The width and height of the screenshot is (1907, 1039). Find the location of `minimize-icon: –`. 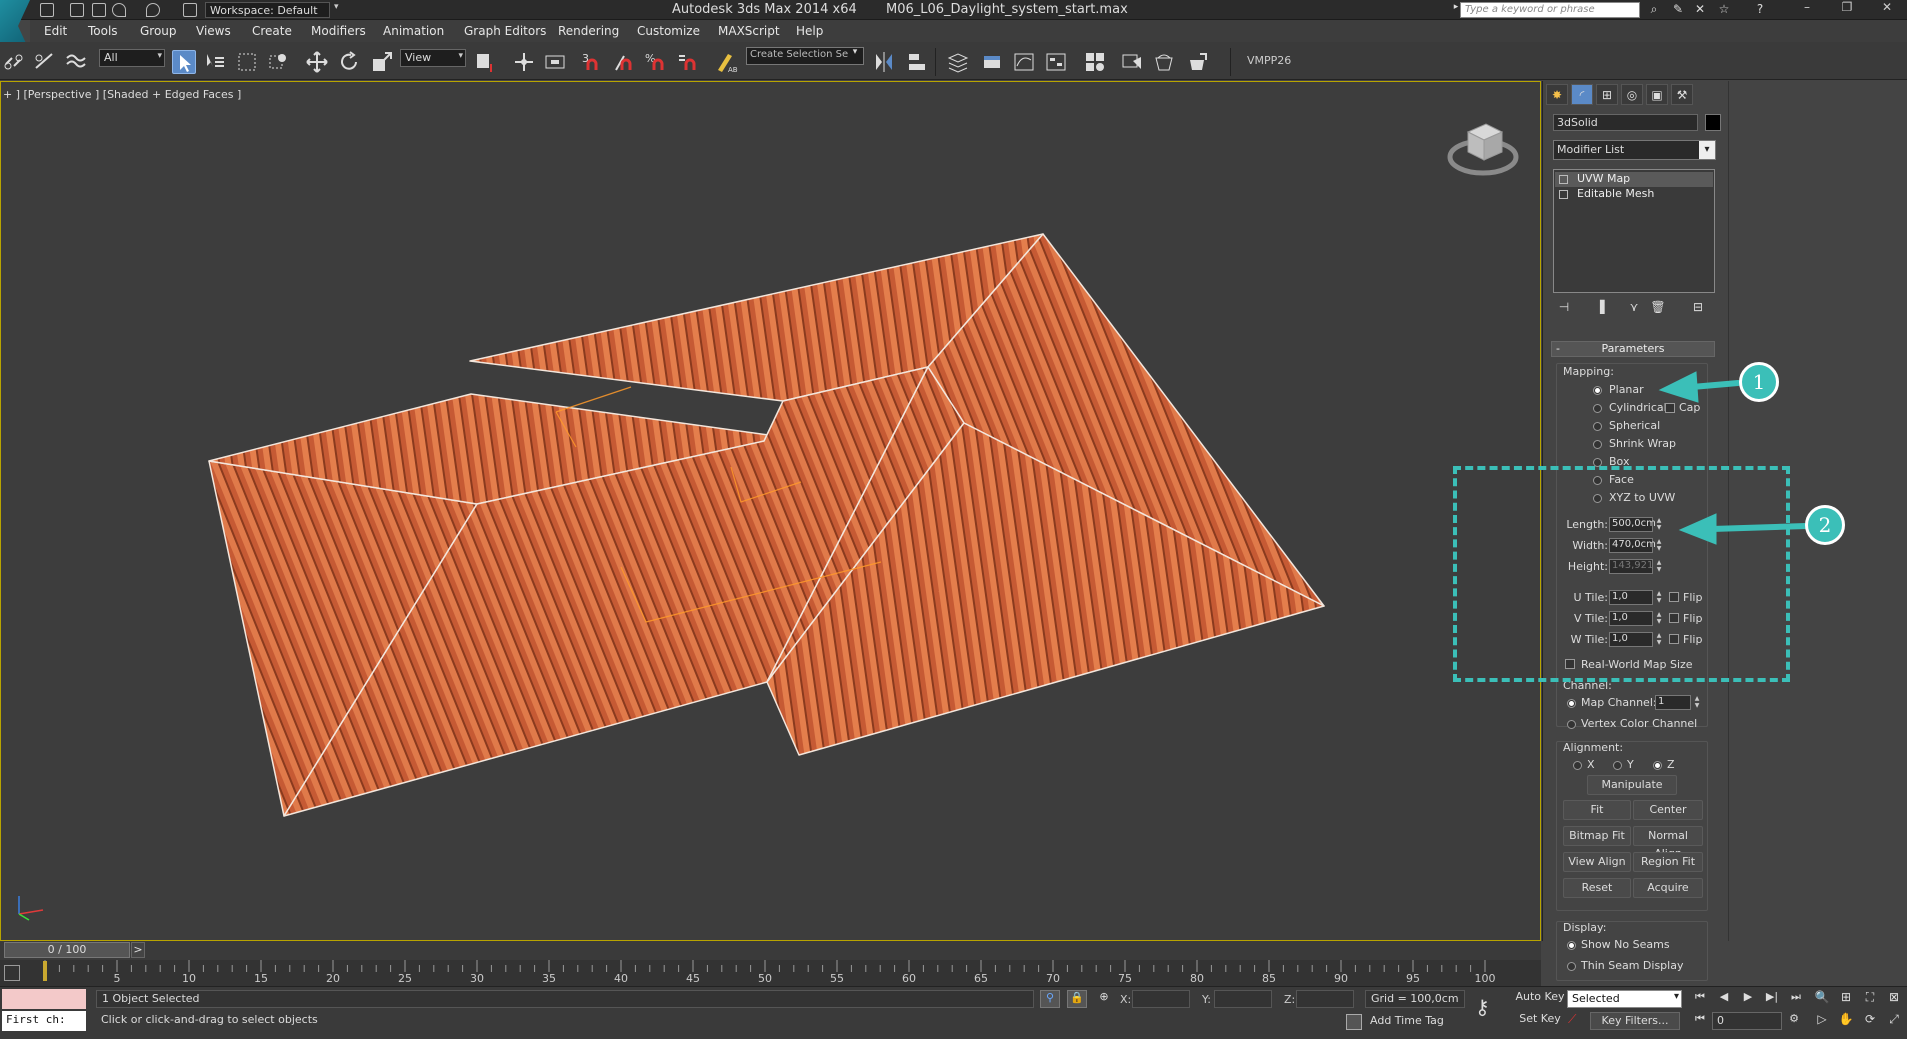

minimize-icon: – is located at coordinates (1807, 9).